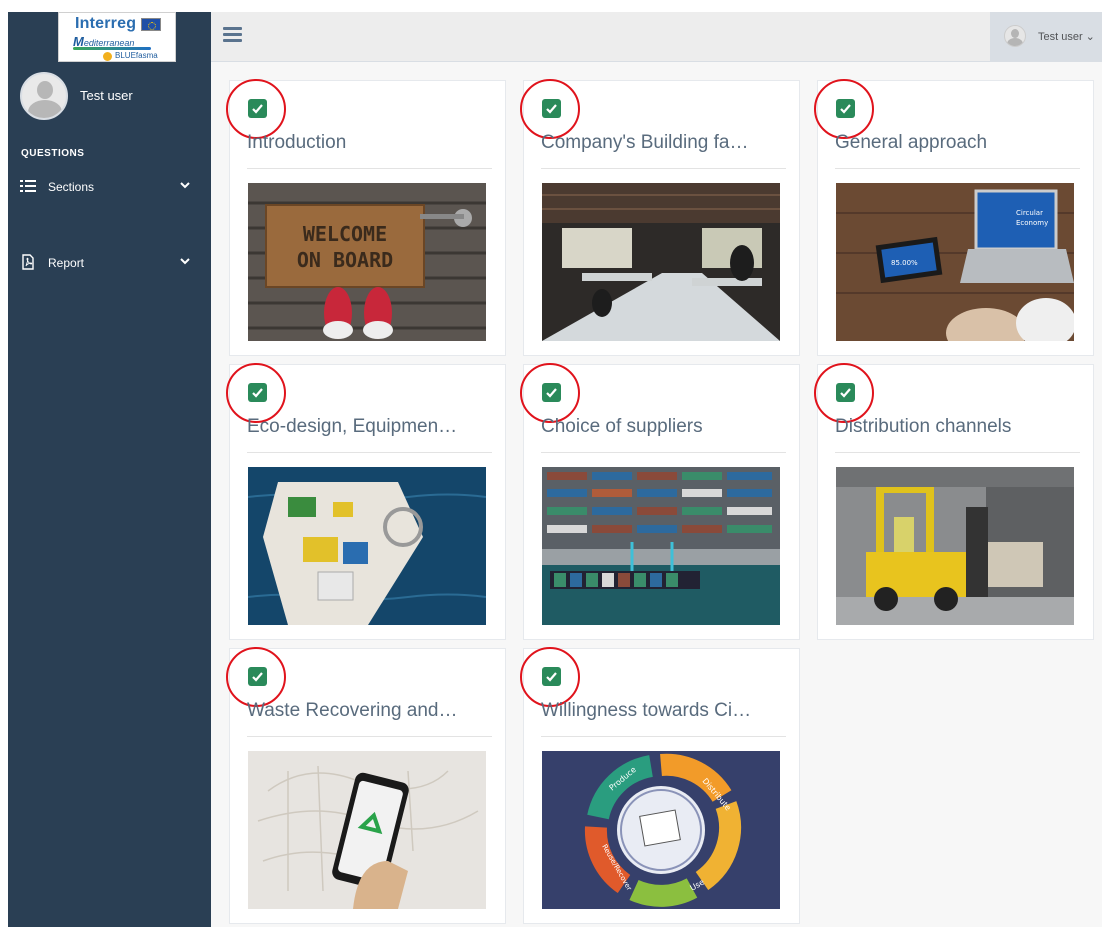  Describe the element at coordinates (1029, 213) in the screenshot. I see `svg-text: Circular` at that location.